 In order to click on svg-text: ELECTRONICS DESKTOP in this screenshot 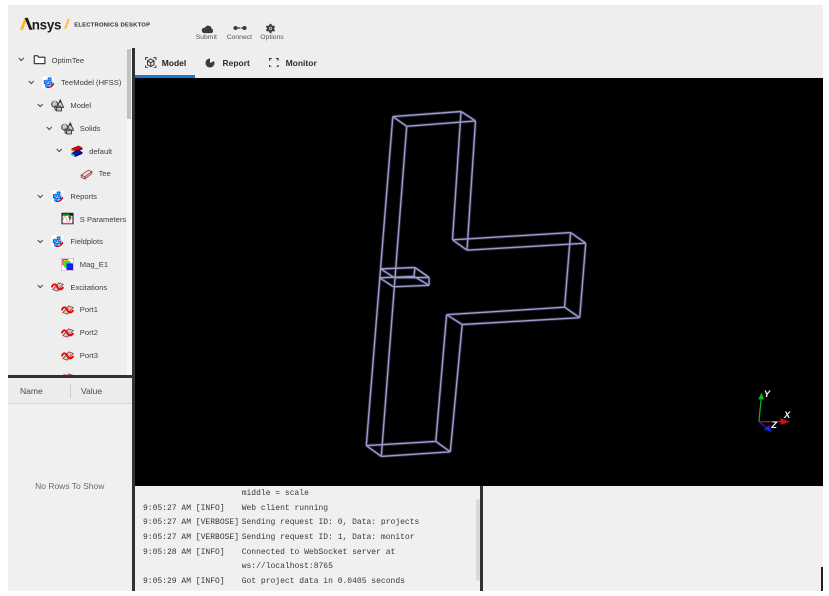, I will do `click(112, 26)`.